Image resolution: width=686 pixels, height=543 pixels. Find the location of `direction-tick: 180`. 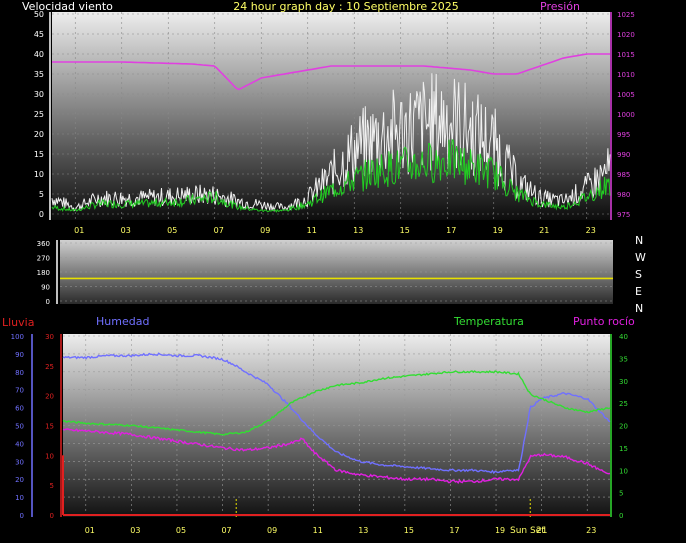

direction-tick: 180 is located at coordinates (43, 273).